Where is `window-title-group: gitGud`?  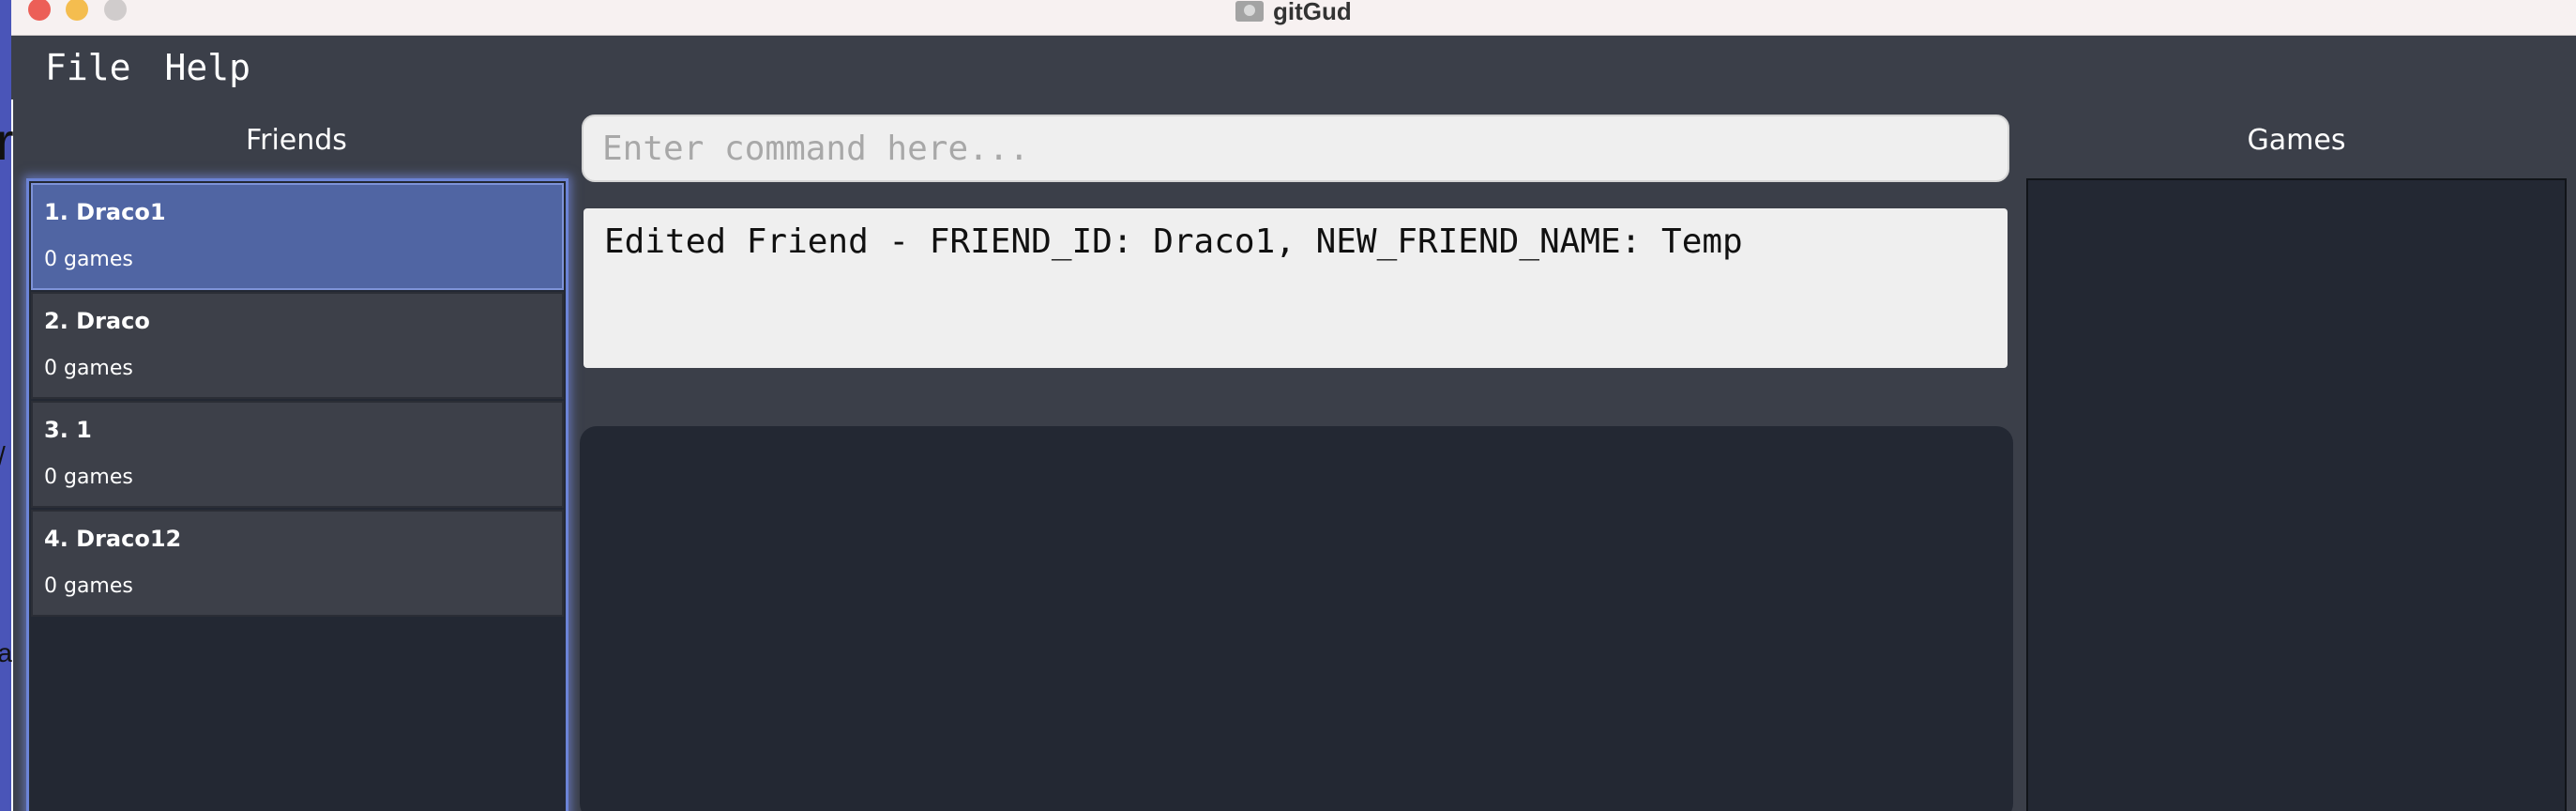
window-title-group: gitGud is located at coordinates (1293, 12).